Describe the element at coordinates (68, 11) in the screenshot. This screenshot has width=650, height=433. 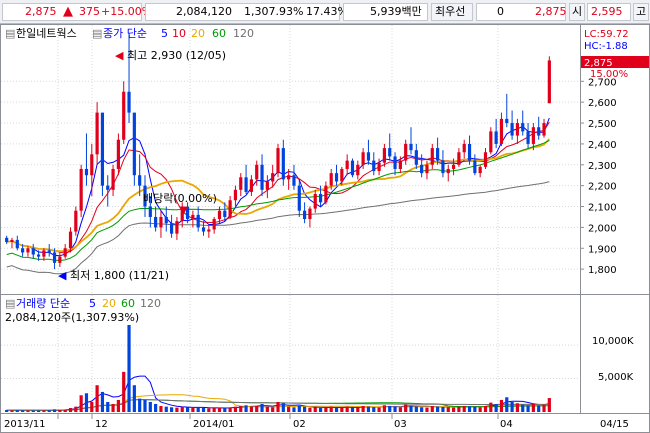
I see `up-arrow-icon: ▲` at that location.